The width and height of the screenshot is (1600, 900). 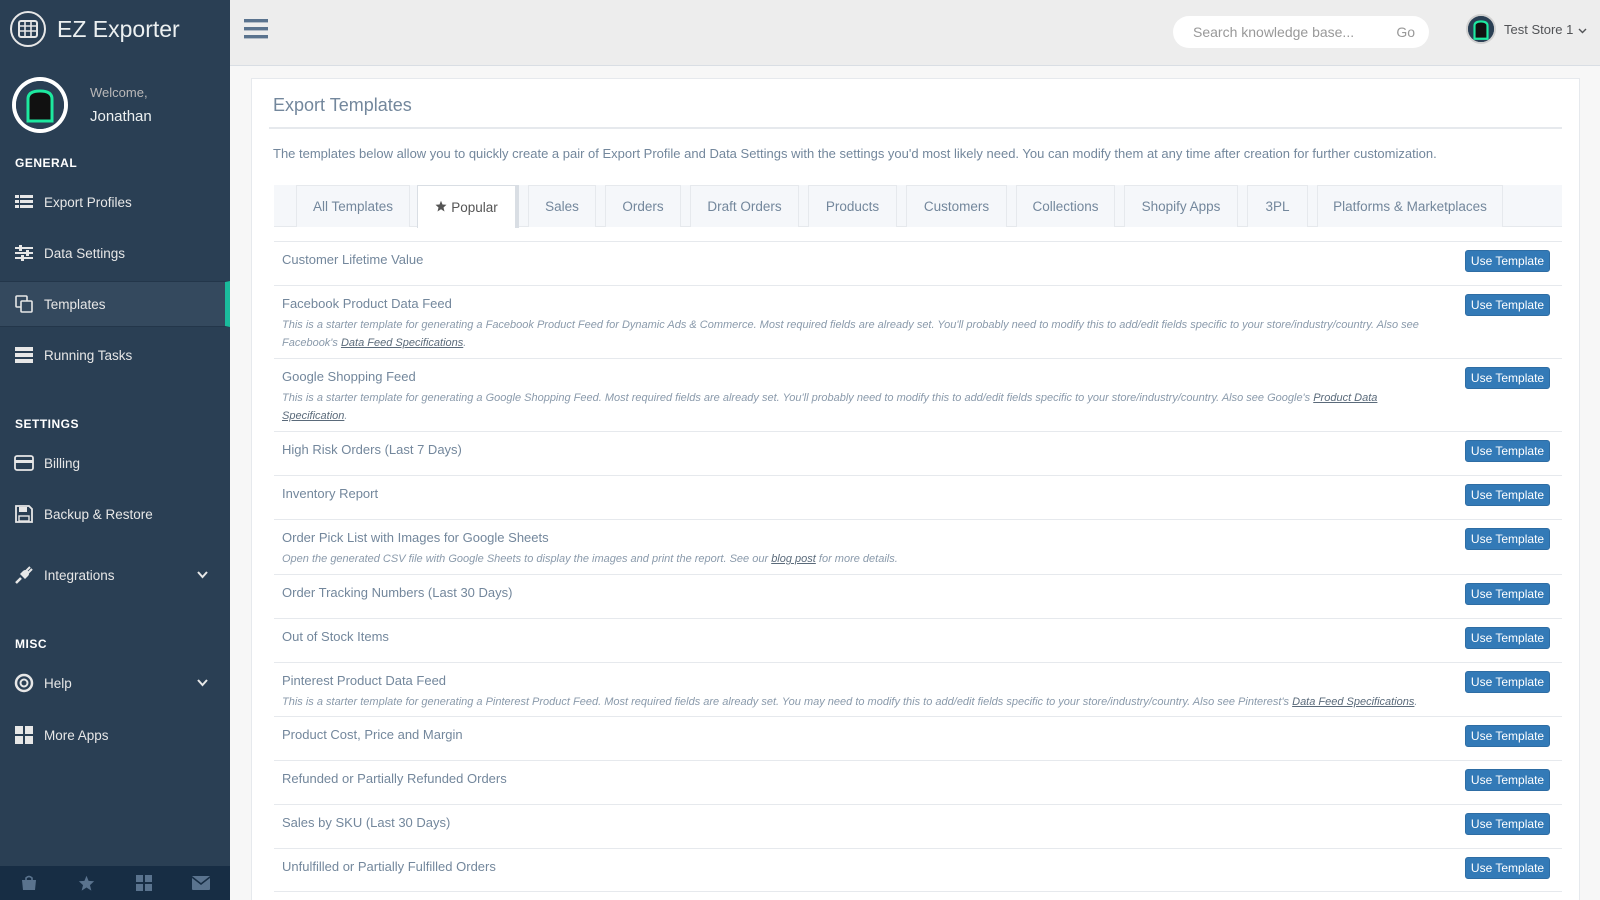 I want to click on sidebar-footer, so click(x=115, y=883).